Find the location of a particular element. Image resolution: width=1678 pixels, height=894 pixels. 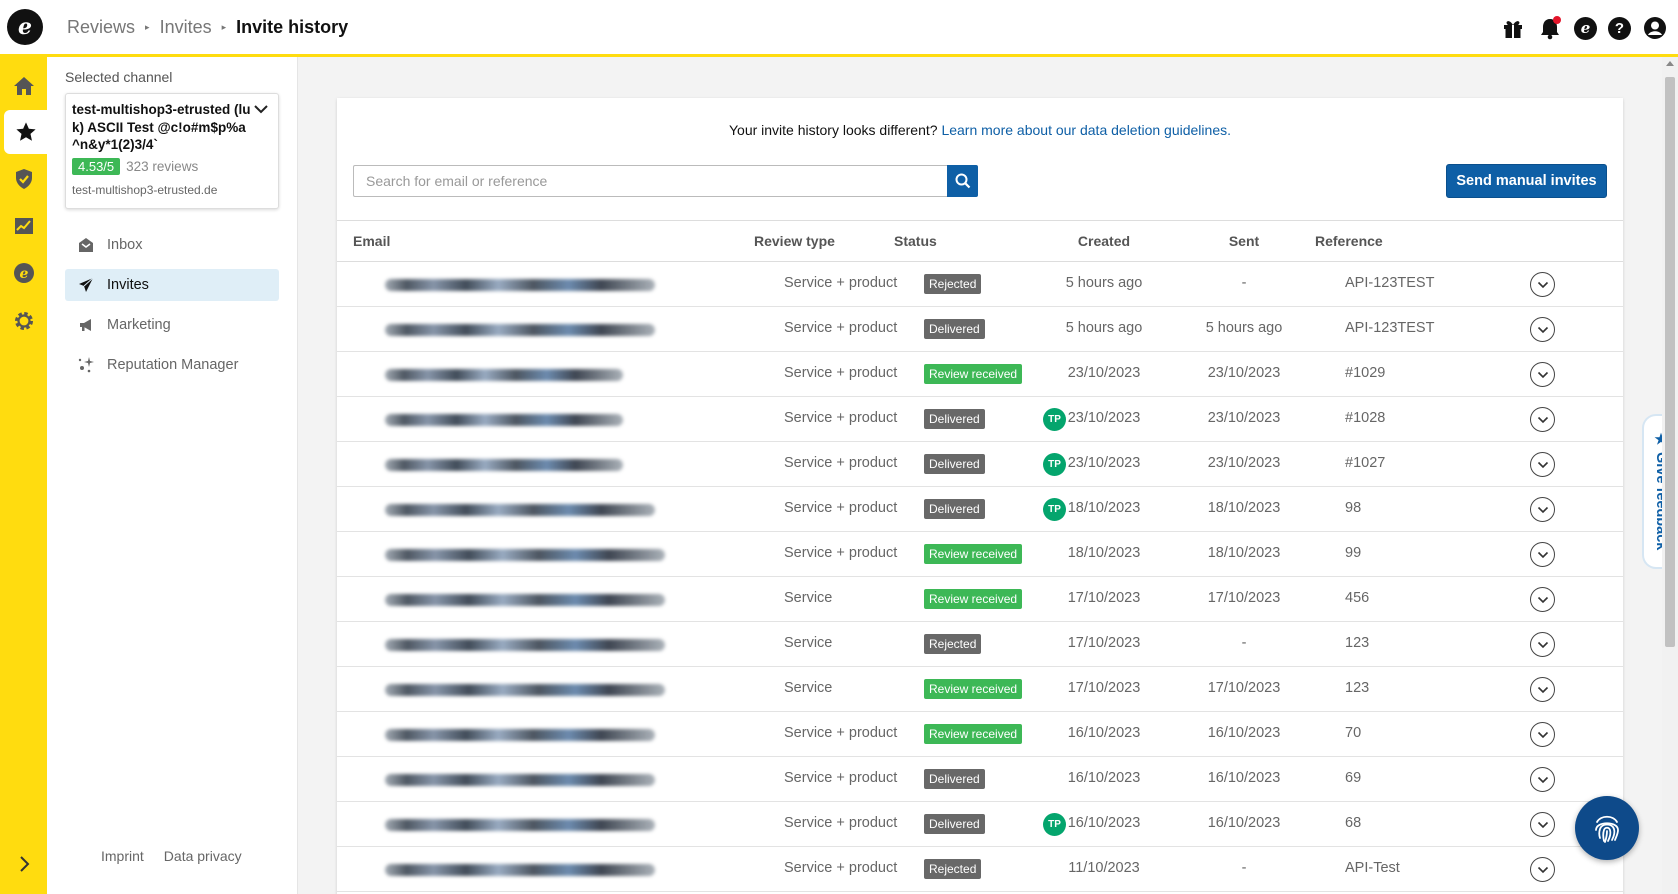

megaphone-icon is located at coordinates (86, 325).